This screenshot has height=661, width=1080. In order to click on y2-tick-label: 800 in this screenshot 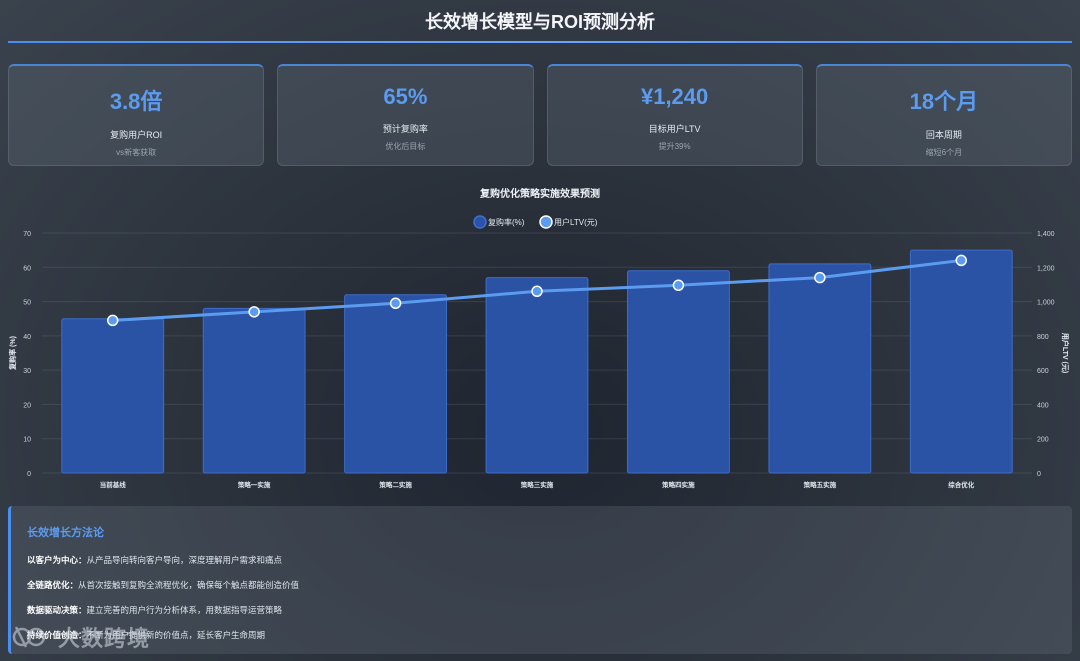, I will do `click(1043, 337)`.